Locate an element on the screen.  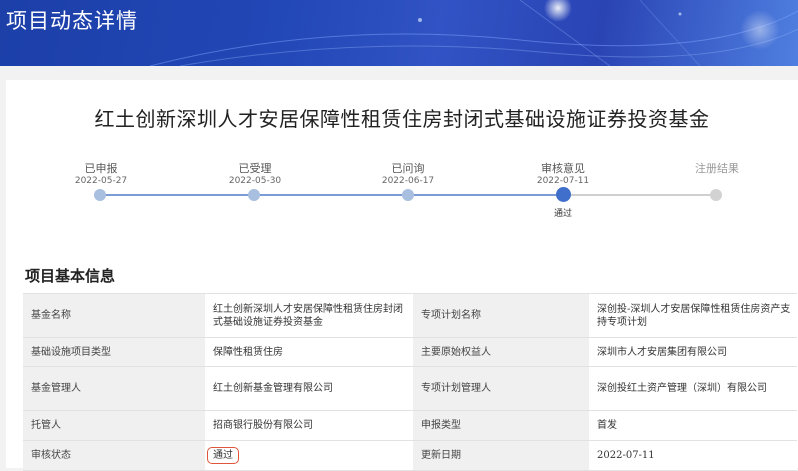
label-plan-manager: 专项计划管理人 is located at coordinates (501, 388).